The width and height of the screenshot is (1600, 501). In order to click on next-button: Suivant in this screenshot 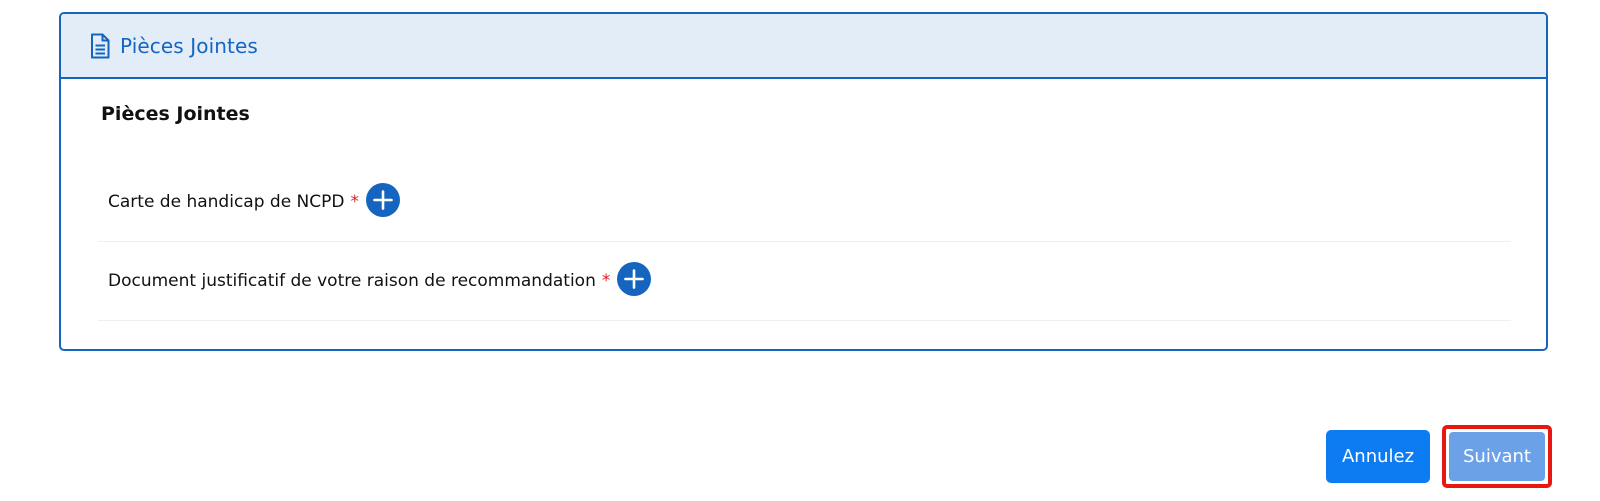, I will do `click(1497, 456)`.